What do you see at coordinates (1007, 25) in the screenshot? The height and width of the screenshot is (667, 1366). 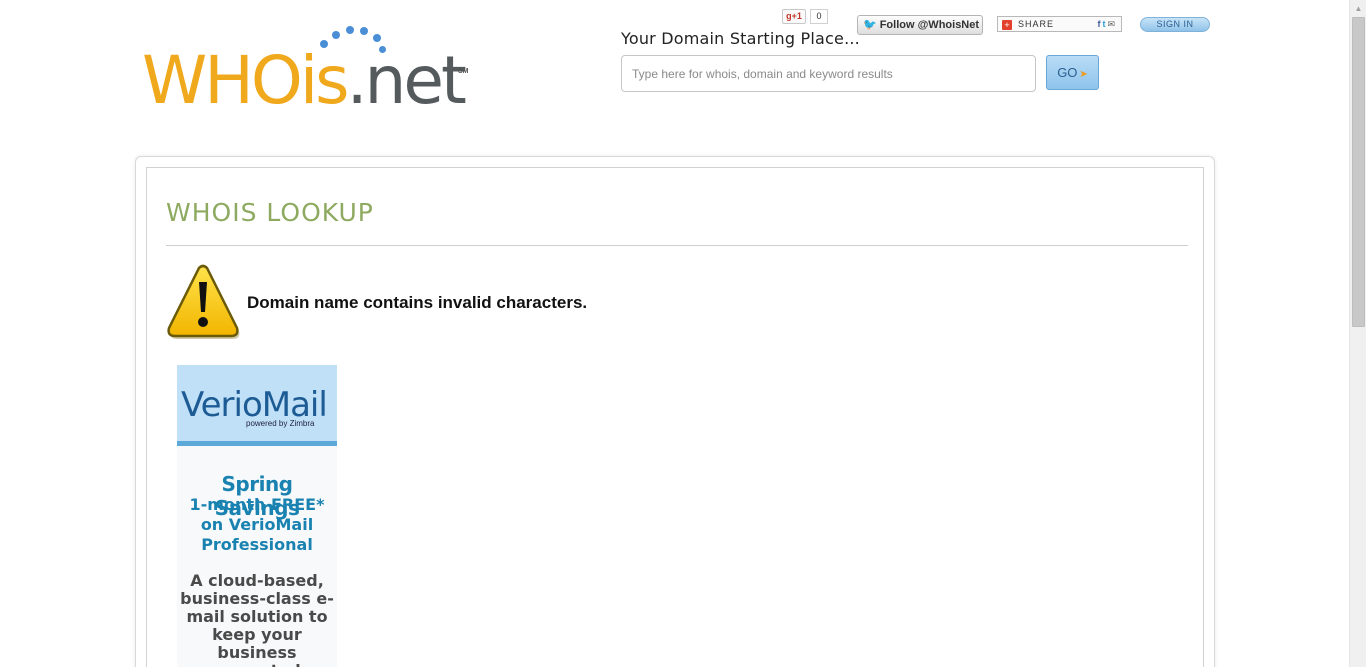 I see `share-plus-icon: +` at bounding box center [1007, 25].